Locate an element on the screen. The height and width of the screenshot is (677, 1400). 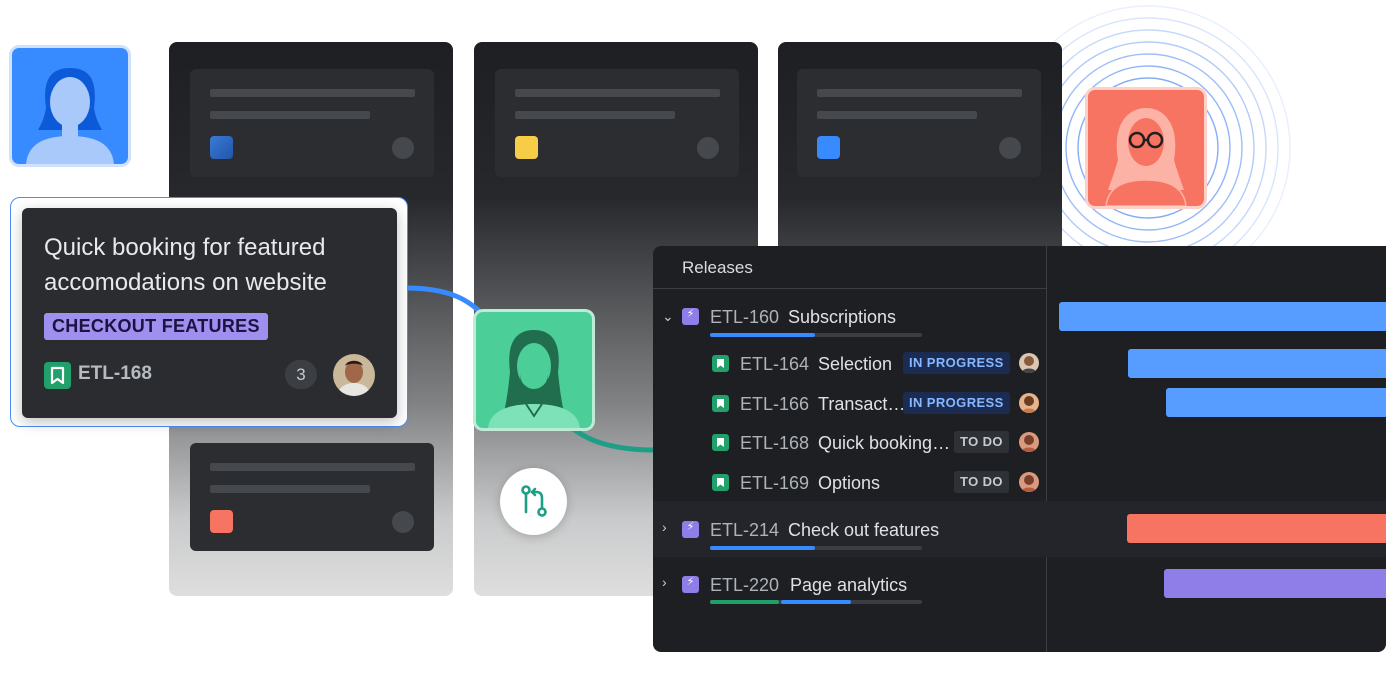
release-row-story: ETL-166 Transact… IN PROGRESS is located at coordinates (849, 403).